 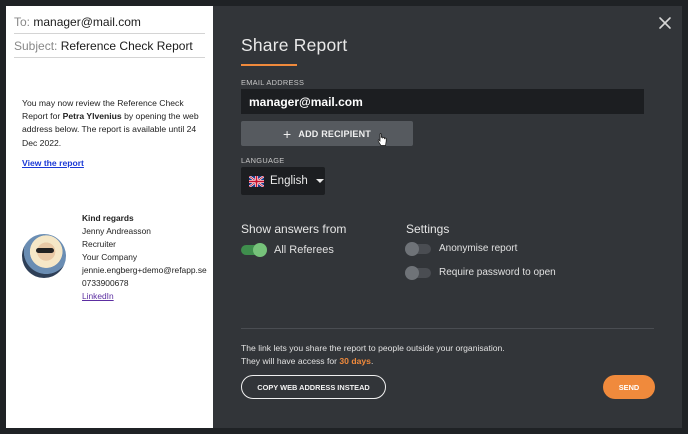 What do you see at coordinates (478, 248) in the screenshot?
I see `anonymise-label: Anonymise report` at bounding box center [478, 248].